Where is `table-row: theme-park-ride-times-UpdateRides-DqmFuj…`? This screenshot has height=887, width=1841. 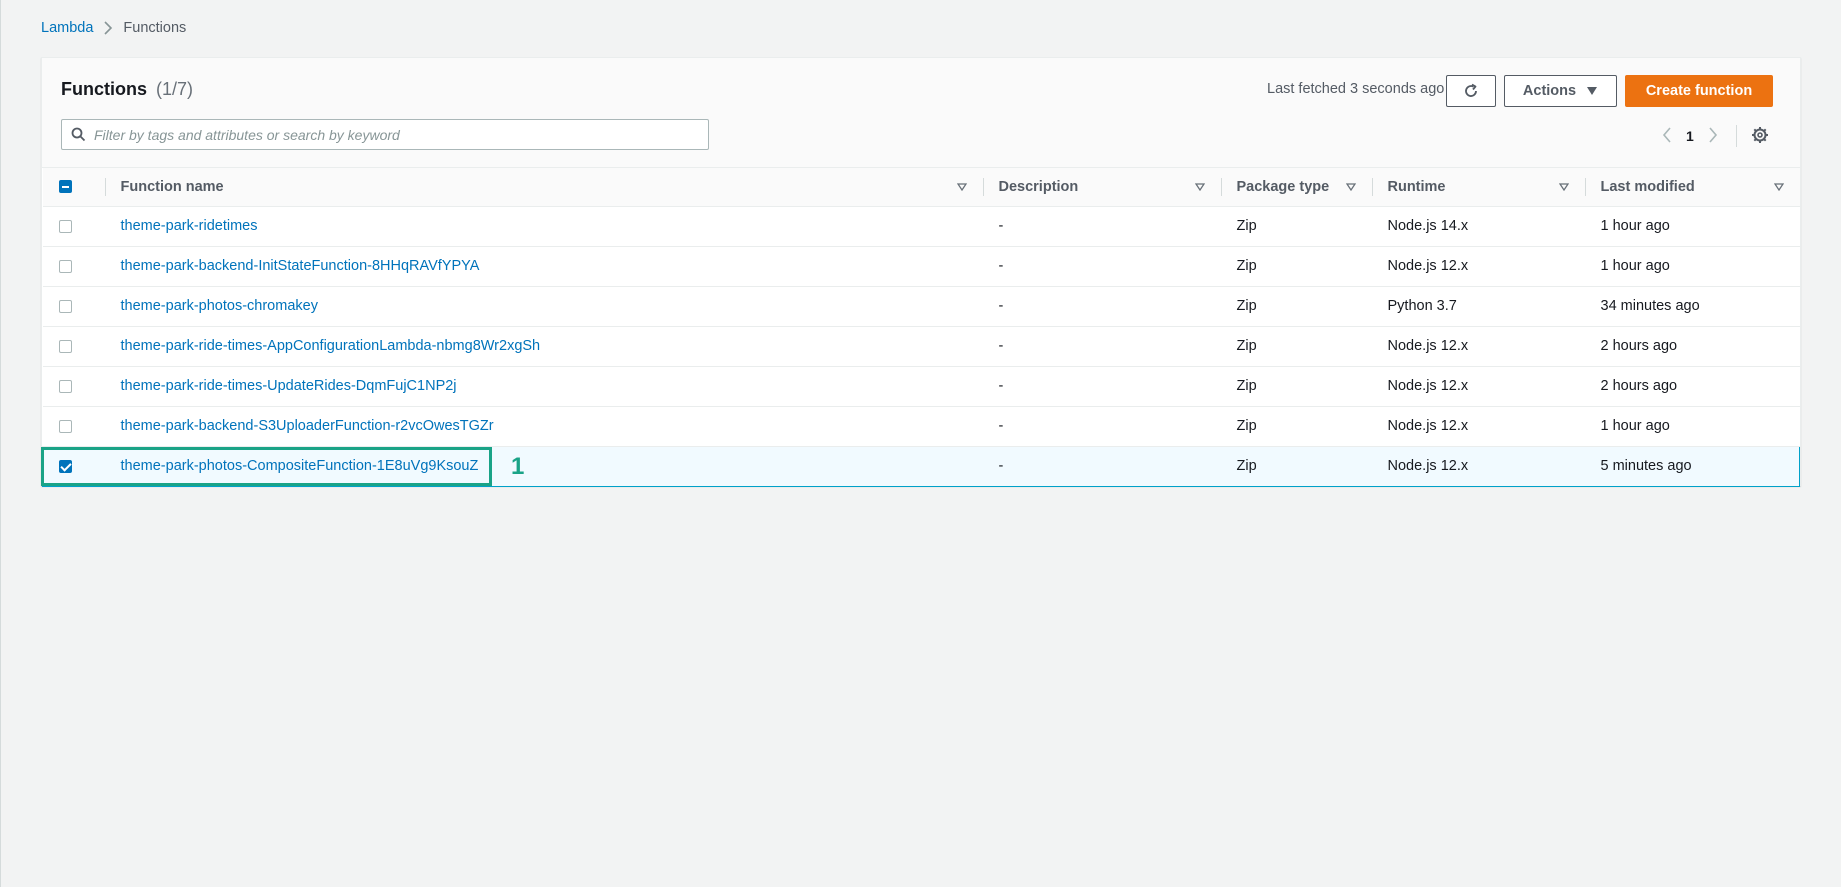
table-row: theme-park-ride-times-UpdateRides-DqmFuj… is located at coordinates (921, 386).